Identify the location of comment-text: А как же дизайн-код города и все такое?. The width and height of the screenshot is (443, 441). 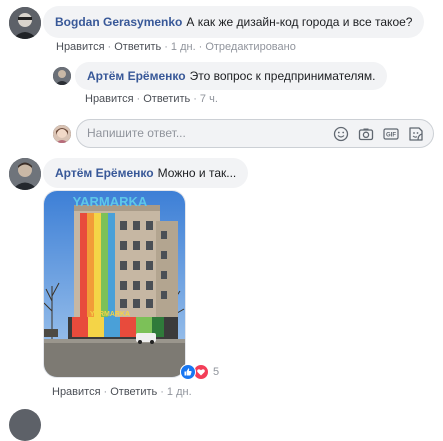
(299, 22).